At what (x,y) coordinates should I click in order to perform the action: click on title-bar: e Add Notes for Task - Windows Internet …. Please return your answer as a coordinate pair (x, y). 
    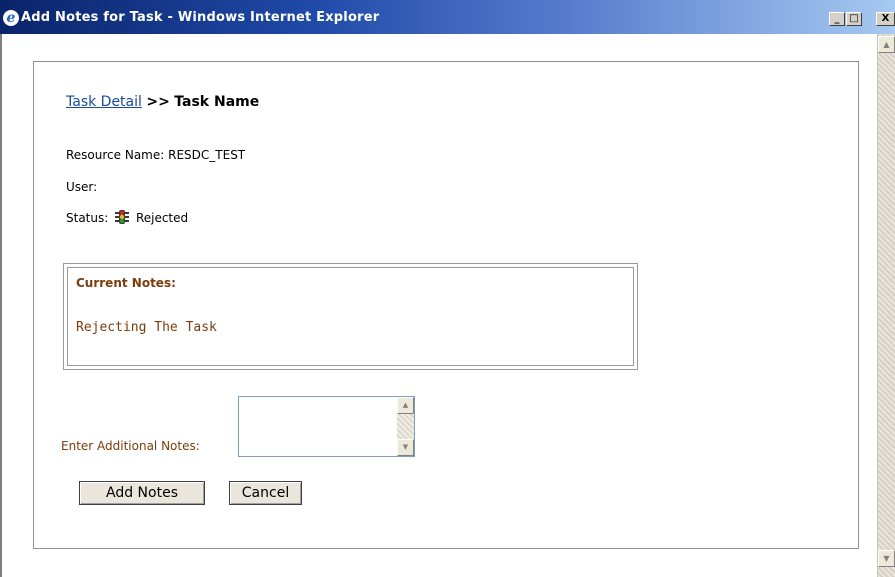
    Looking at the image, I should click on (447, 17).